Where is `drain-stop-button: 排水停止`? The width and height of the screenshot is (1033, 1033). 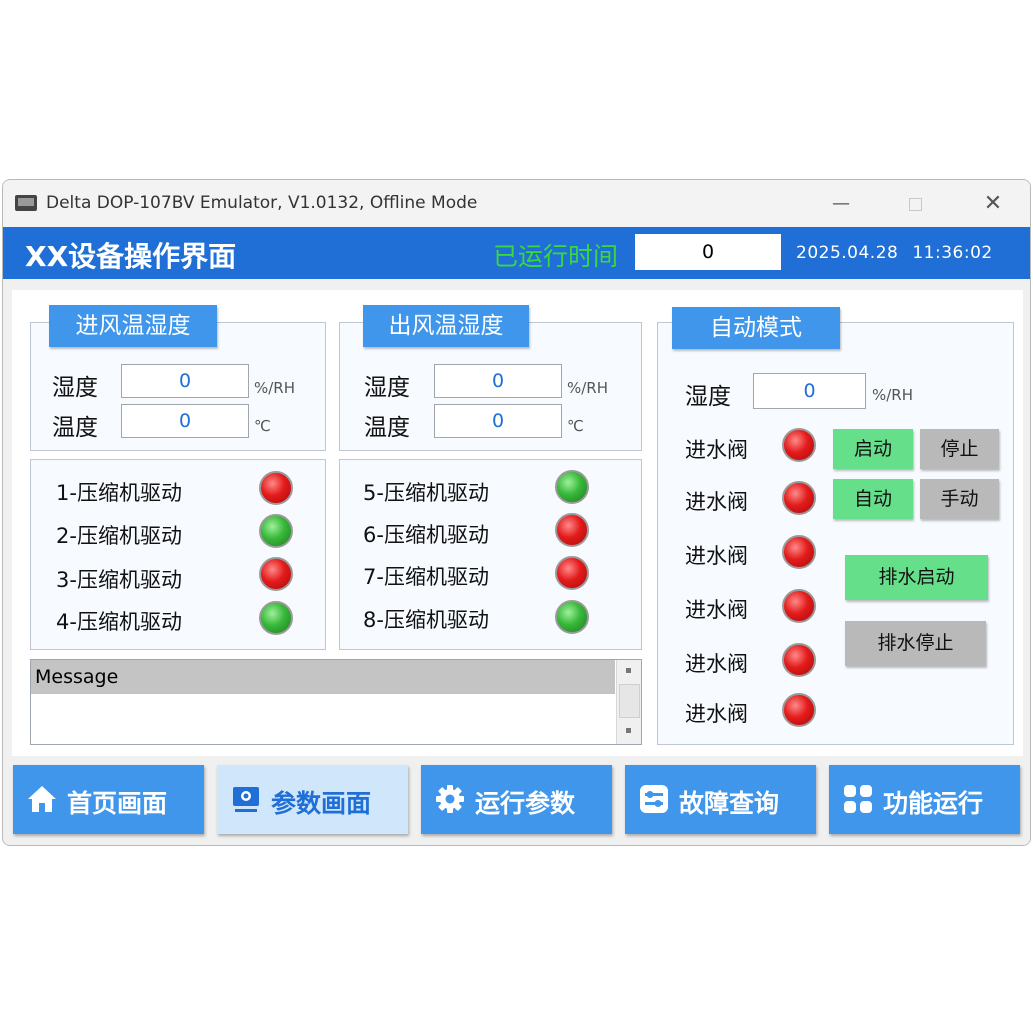
drain-stop-button: 排水停止 is located at coordinates (915, 643).